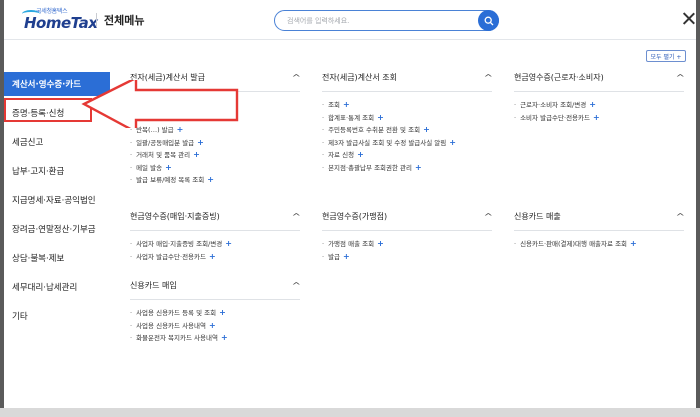  I want to click on header: 국세청홈택스 HomeTax 전체메뉴, so click(350, 20).